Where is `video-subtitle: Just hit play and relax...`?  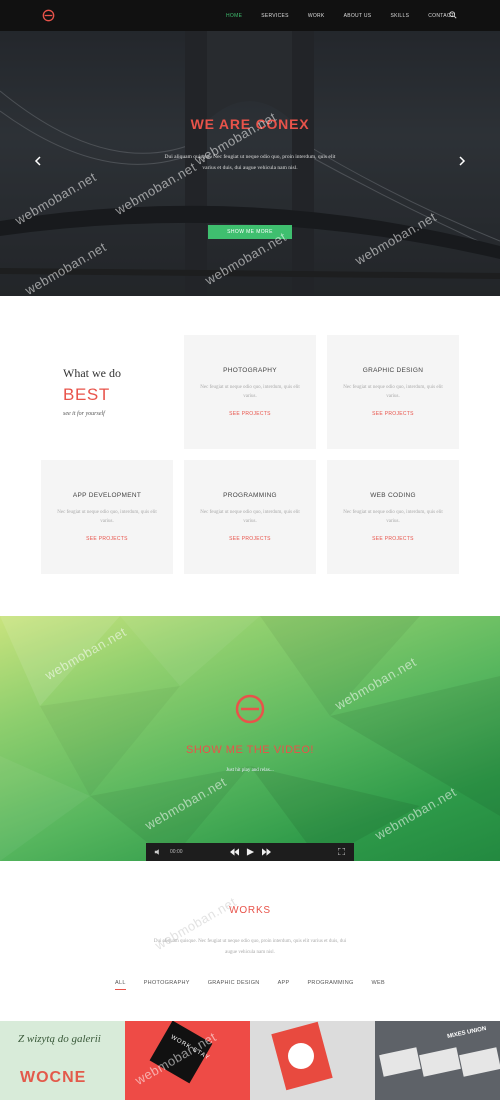
video-subtitle: Just hit play and relax... is located at coordinates (250, 770).